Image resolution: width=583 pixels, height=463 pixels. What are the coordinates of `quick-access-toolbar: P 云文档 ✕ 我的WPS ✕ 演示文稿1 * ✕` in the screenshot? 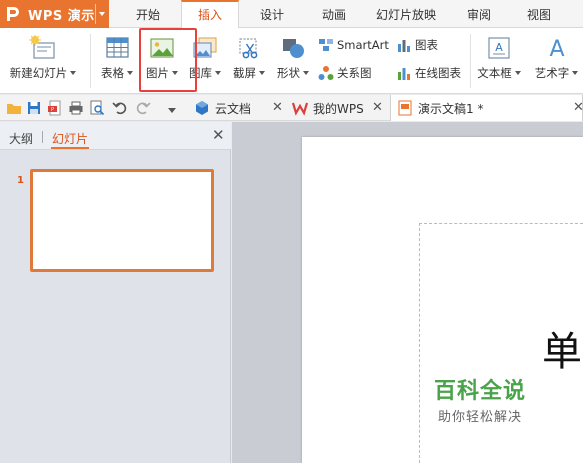 It's located at (291, 108).